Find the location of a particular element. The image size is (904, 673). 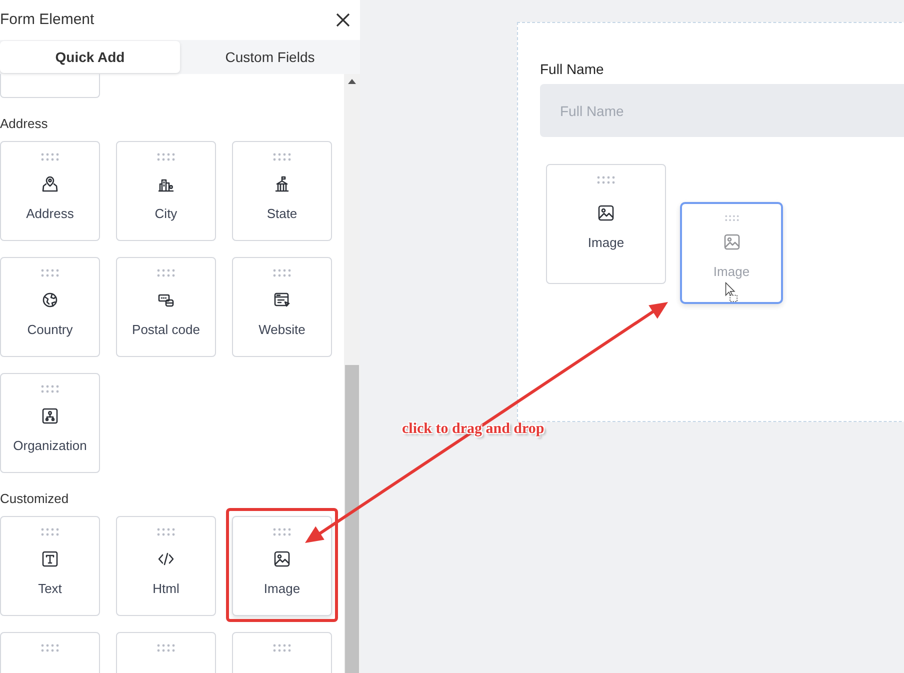

section-heading: Address is located at coordinates (24, 124).